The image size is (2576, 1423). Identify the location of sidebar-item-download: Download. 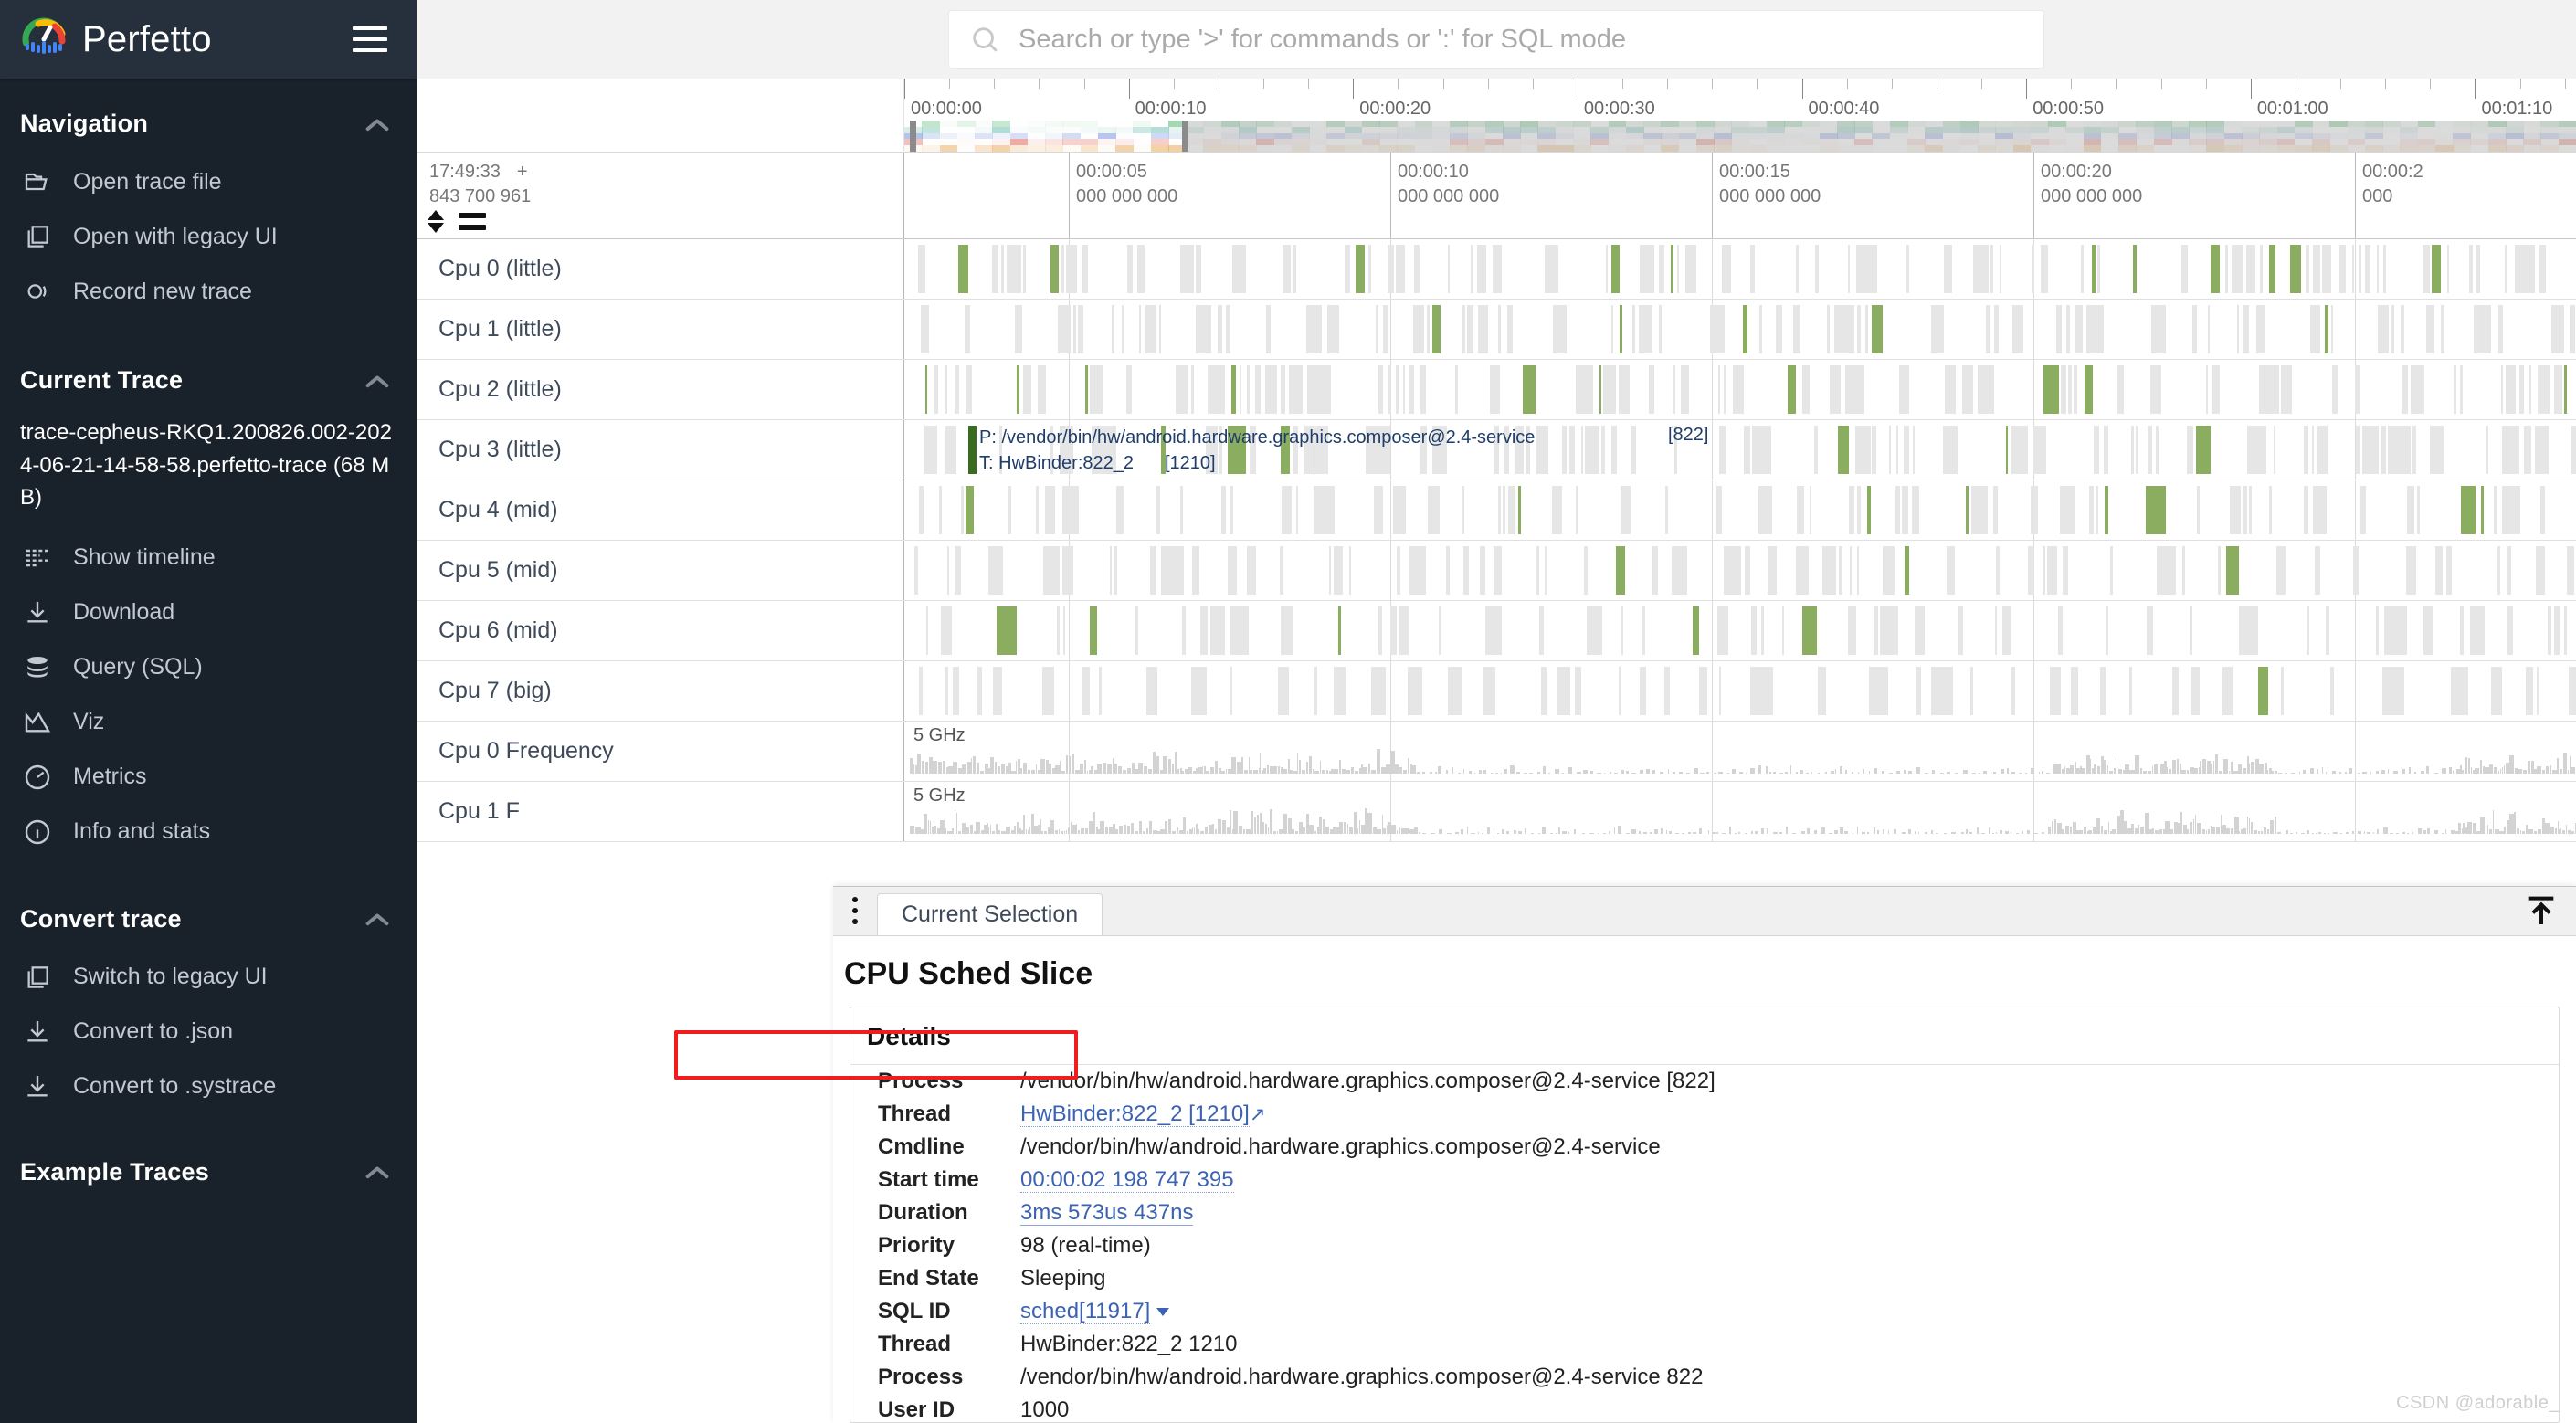
(208, 612).